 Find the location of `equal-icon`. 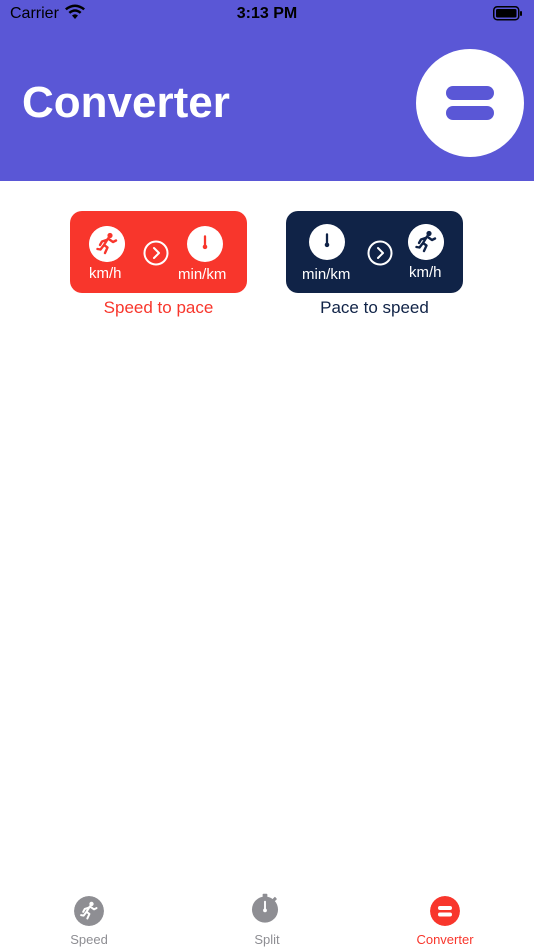

equal-icon is located at coordinates (445, 911).